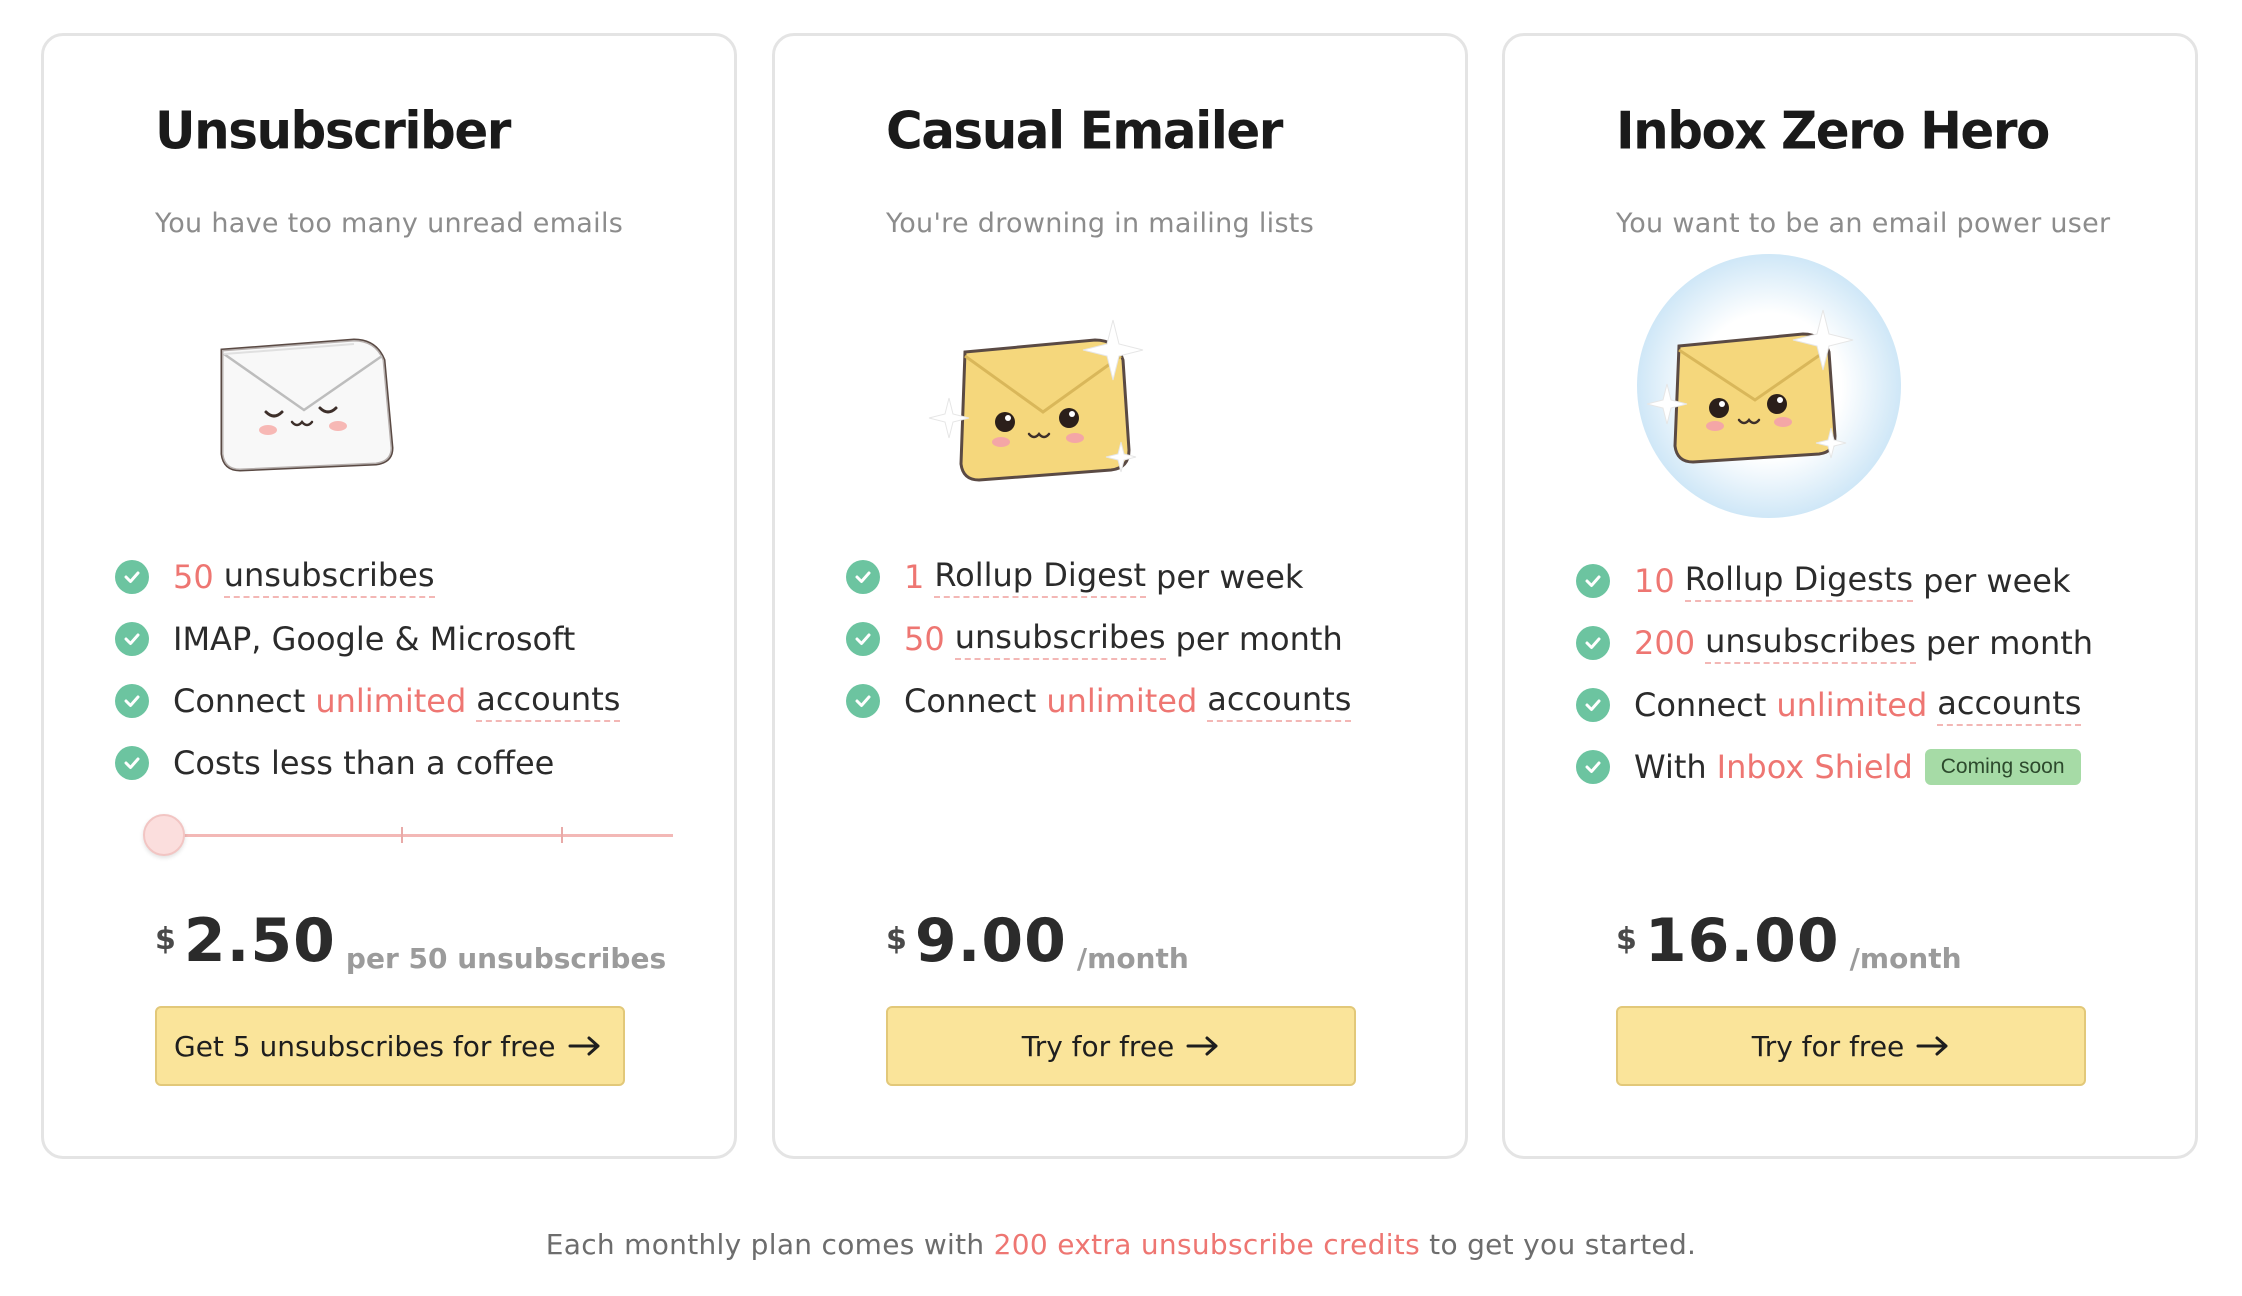  What do you see at coordinates (1040, 577) in the screenshot?
I see `feature-text: Rollup Digest` at bounding box center [1040, 577].